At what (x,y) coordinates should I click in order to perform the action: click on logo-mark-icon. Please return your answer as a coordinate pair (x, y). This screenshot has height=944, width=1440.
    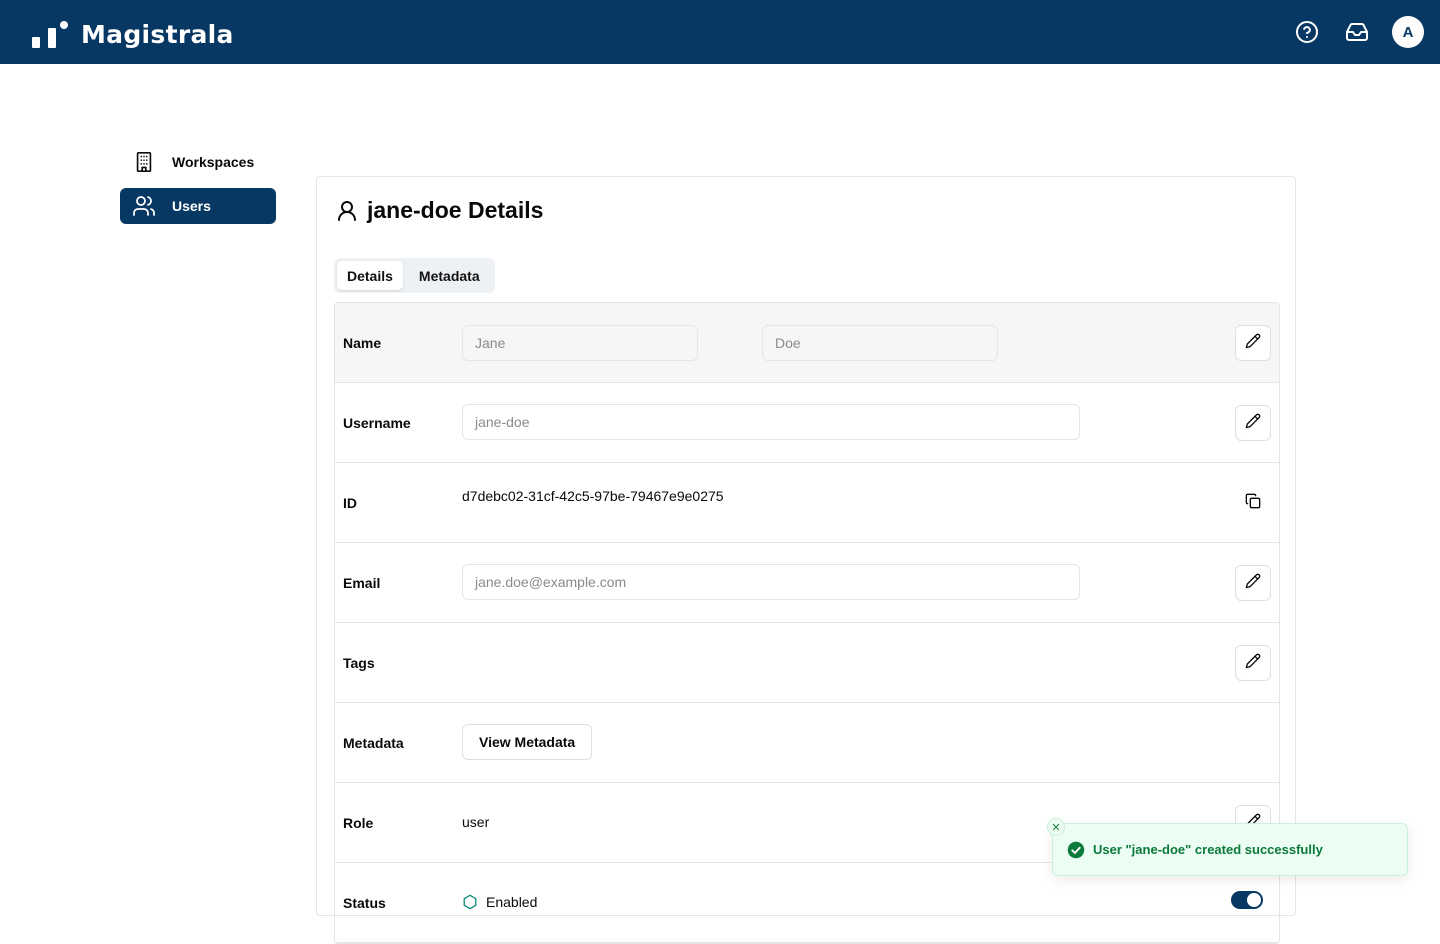
    Looking at the image, I should click on (50, 34).